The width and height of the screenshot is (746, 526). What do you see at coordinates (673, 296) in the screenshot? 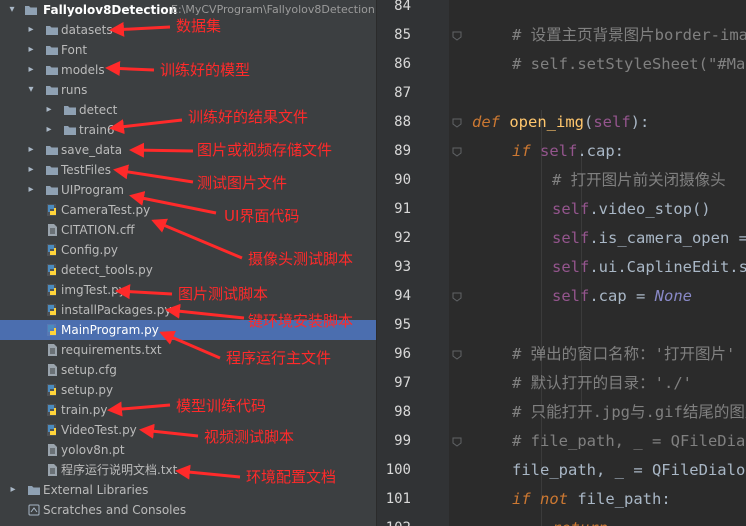
I see `none-constant: None` at bounding box center [673, 296].